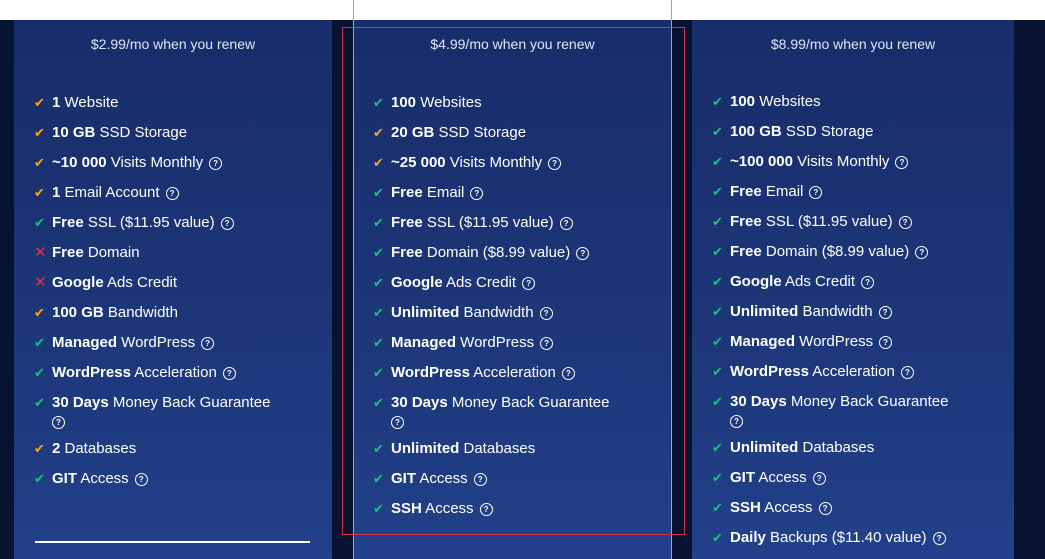 This screenshot has height=559, width=1045. I want to click on feature-highlight: Managed, so click(85, 342).